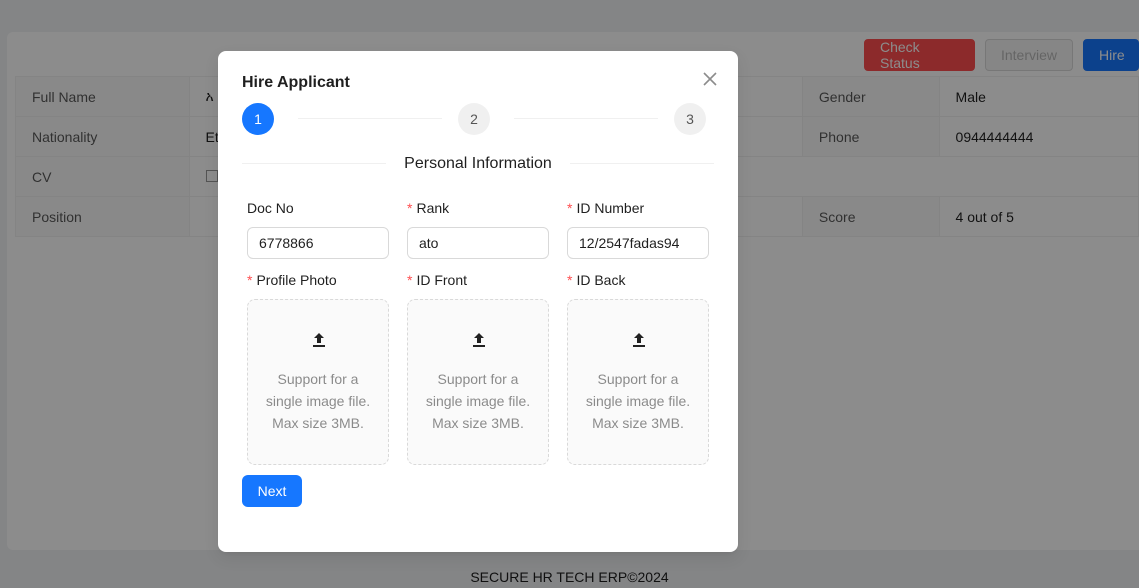 The image size is (1139, 588). I want to click on id-number-label: * ID Number, so click(606, 208).